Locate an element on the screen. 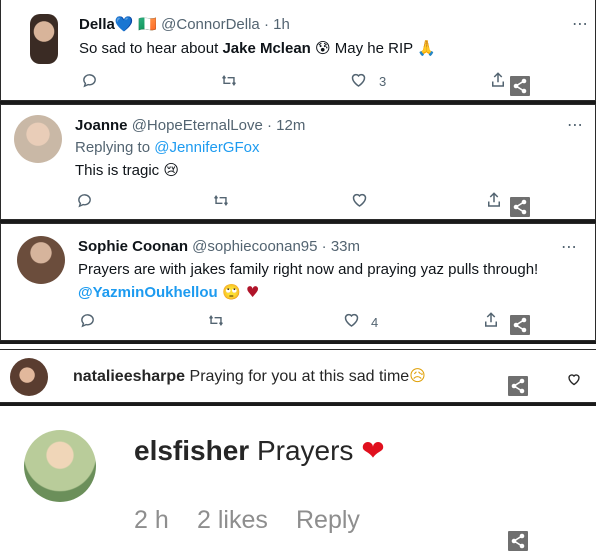 The width and height of the screenshot is (596, 558). tweet-time: · 33m is located at coordinates (341, 246).